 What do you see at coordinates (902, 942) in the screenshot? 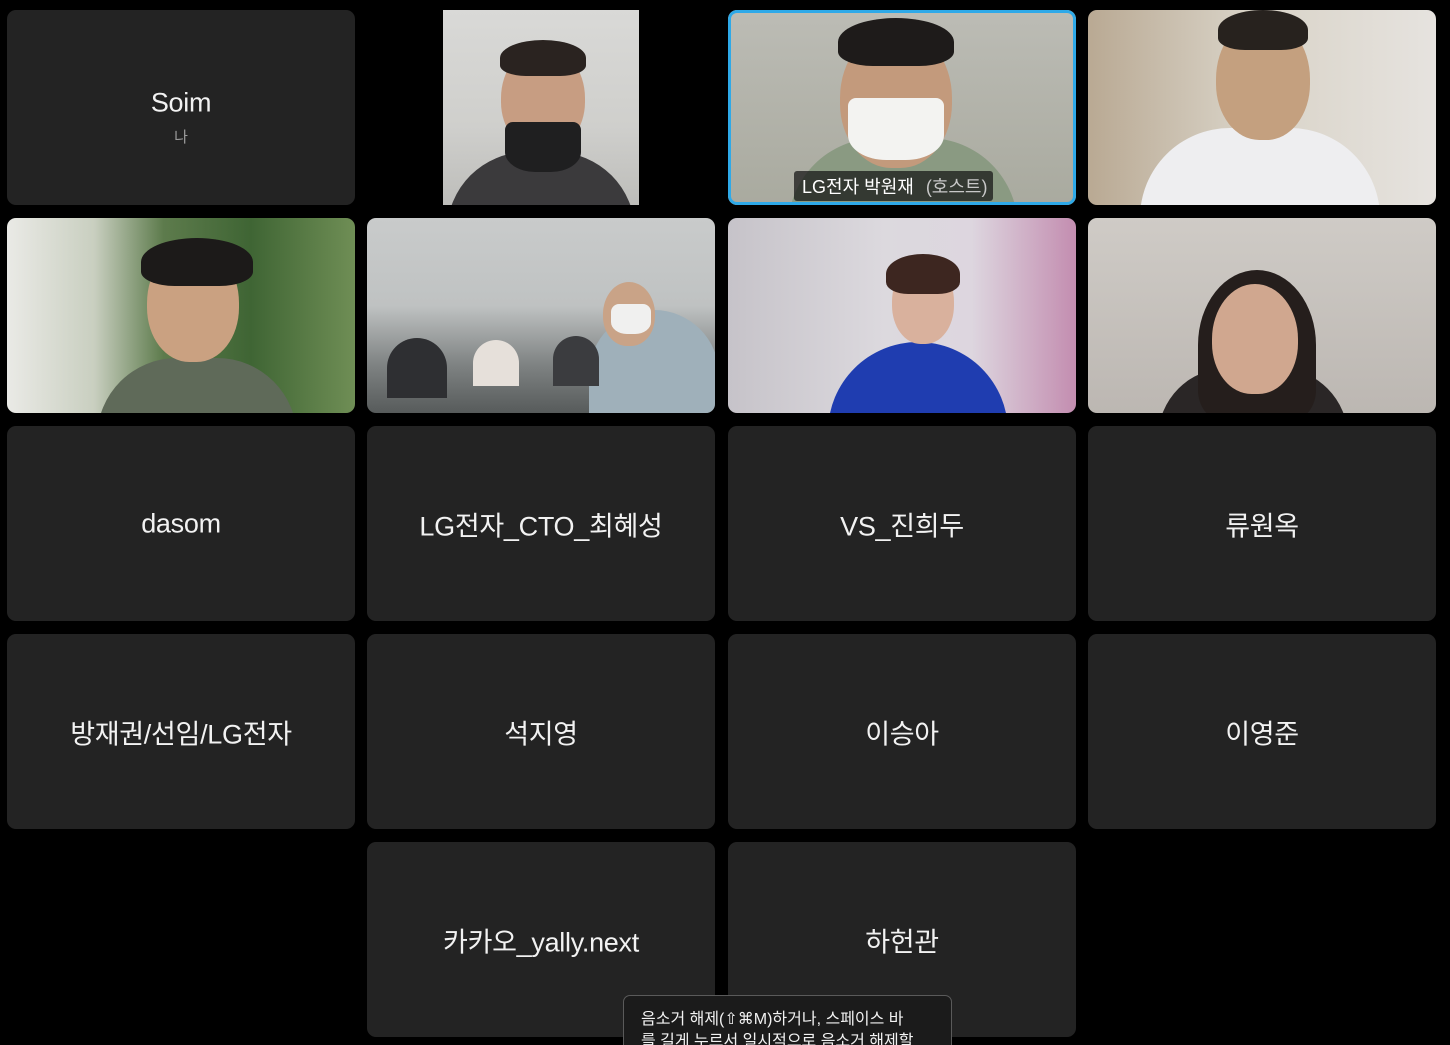
I see `participant-name: 하헌관` at bounding box center [902, 942].